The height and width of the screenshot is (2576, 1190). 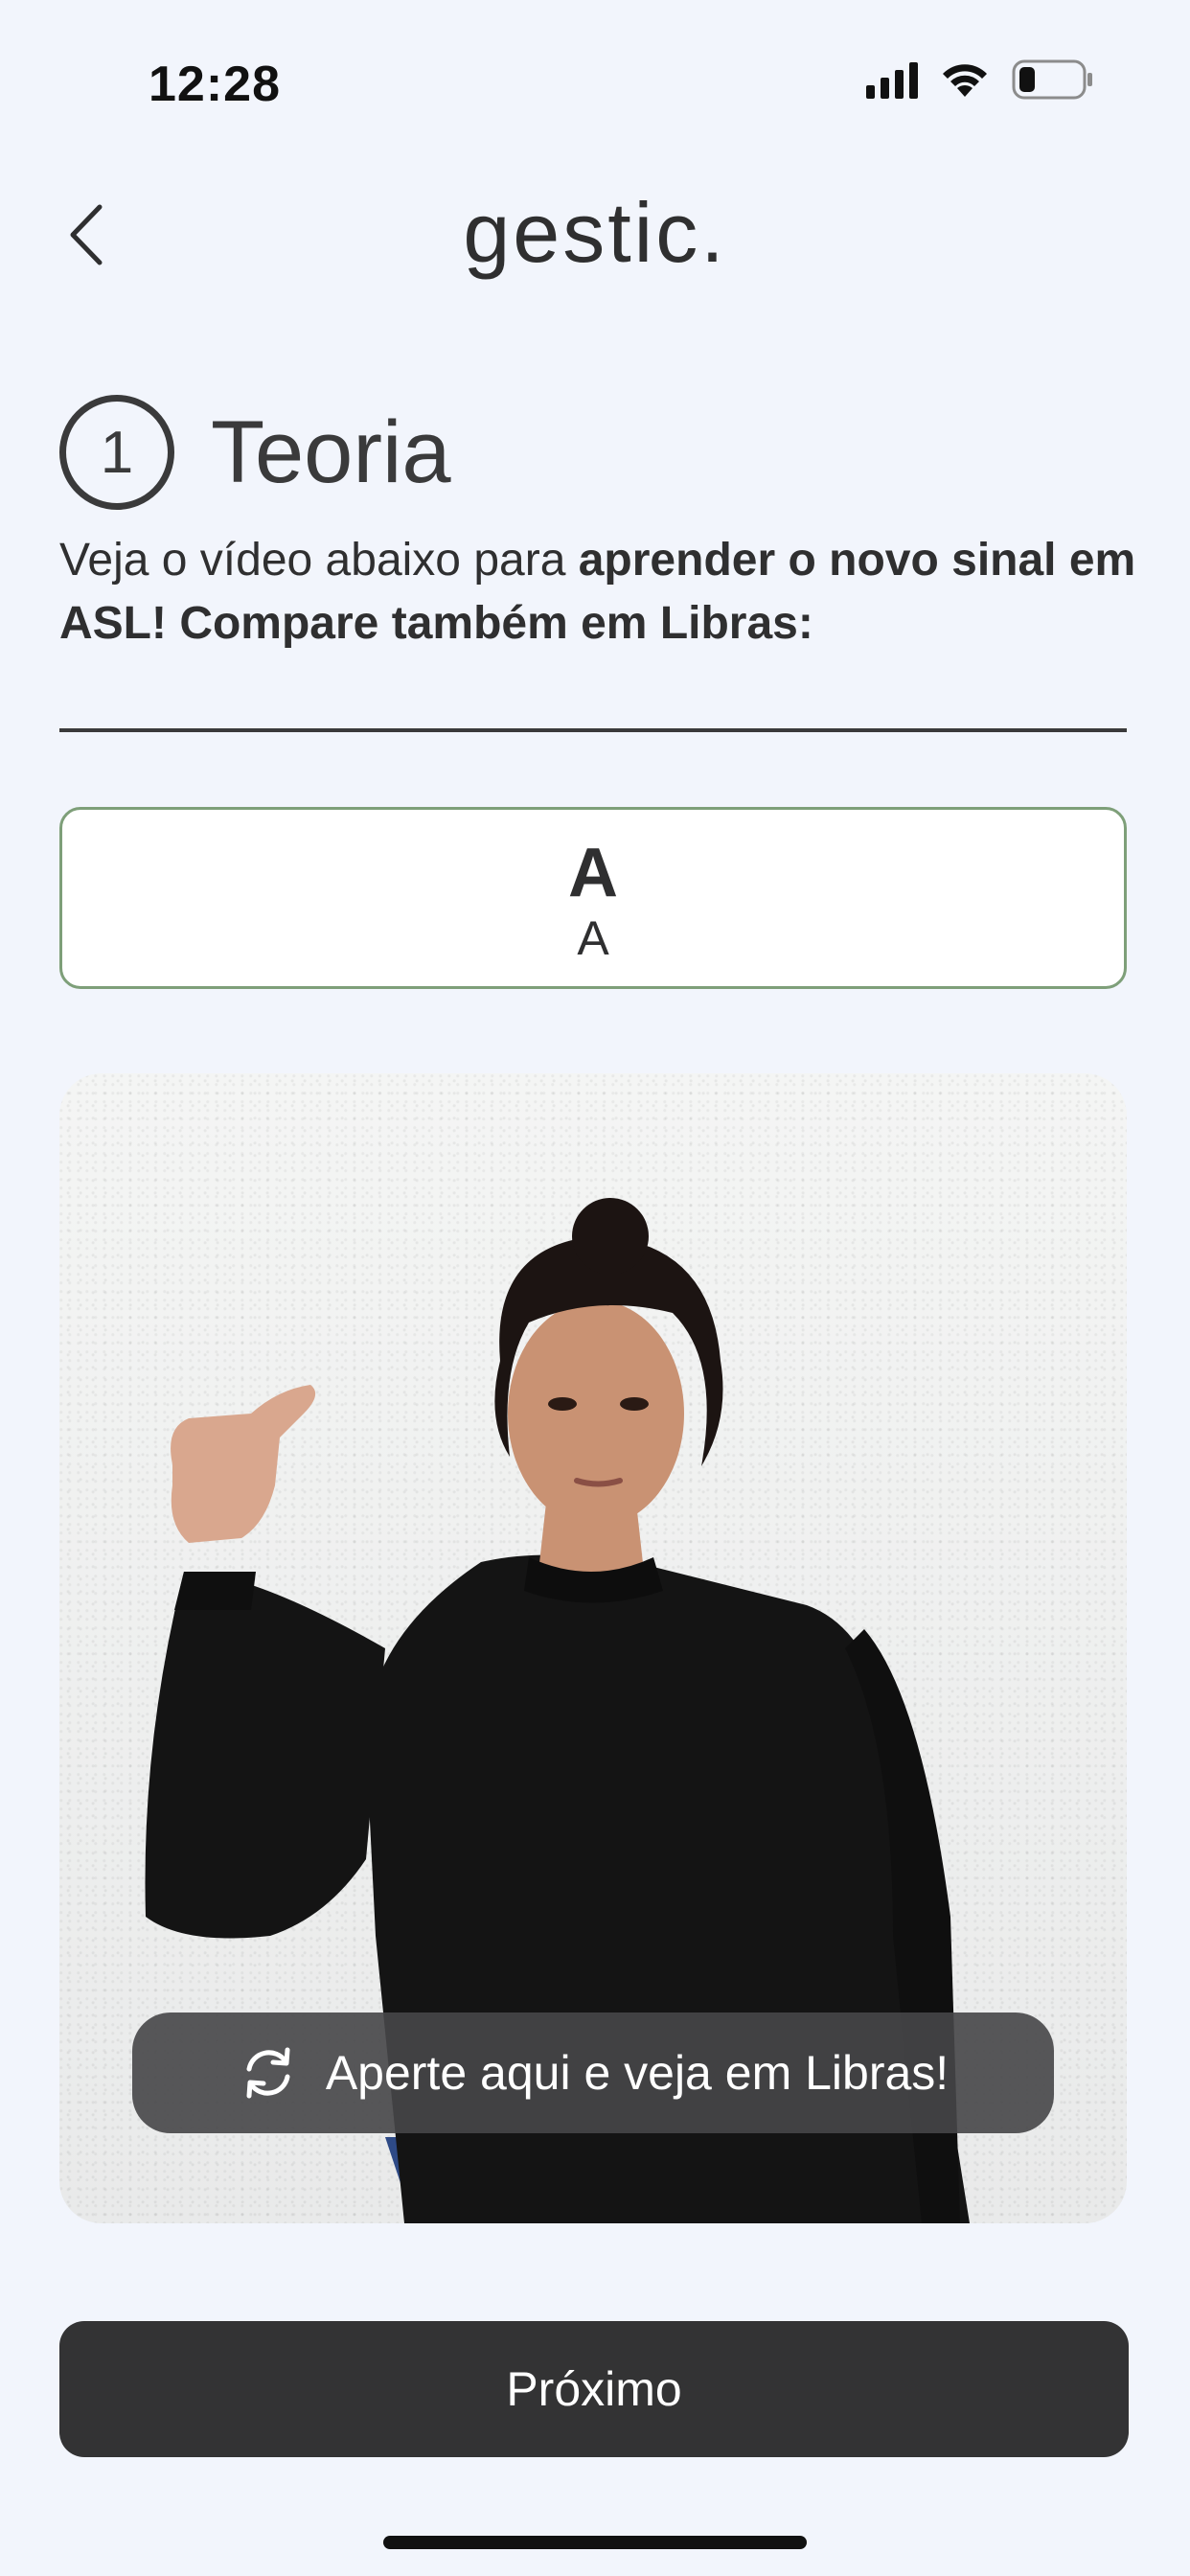 I want to click on libras-sign-letter: A, so click(x=593, y=938).